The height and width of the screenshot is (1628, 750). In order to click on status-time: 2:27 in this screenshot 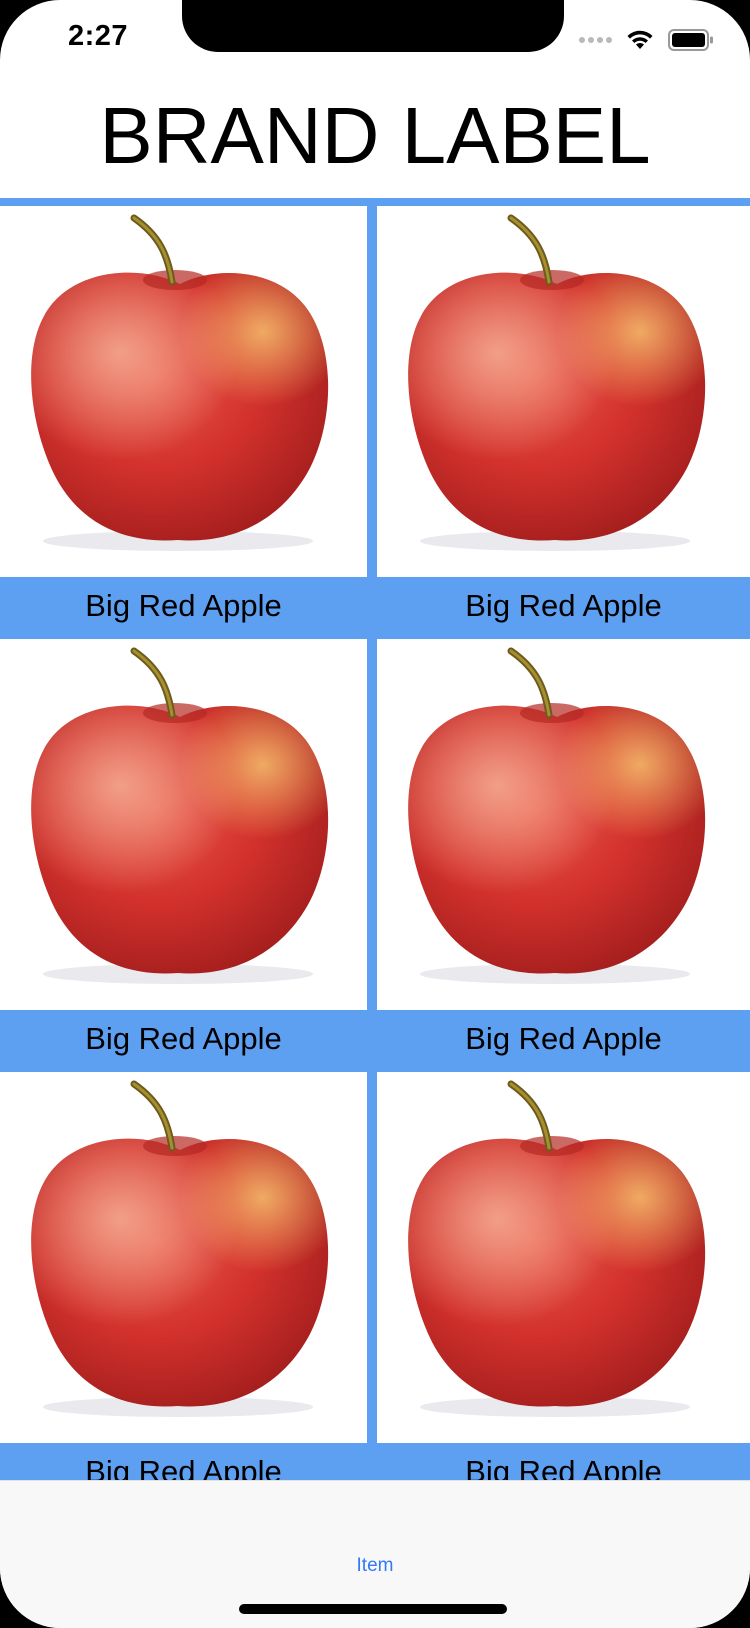, I will do `click(98, 36)`.